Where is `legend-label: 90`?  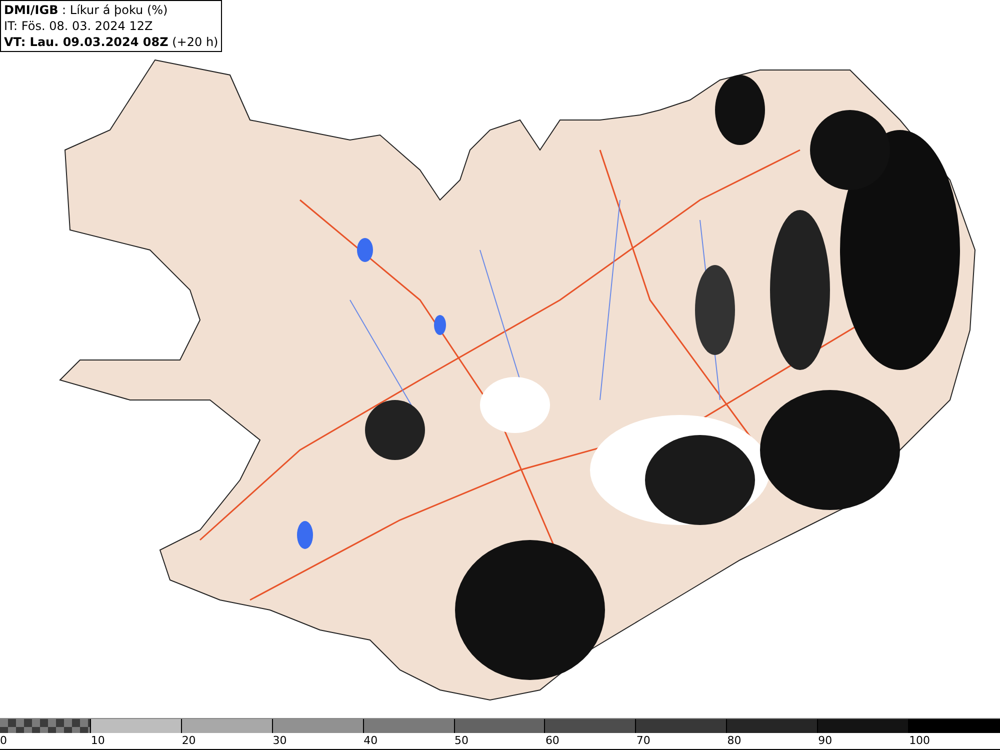 legend-label: 90 is located at coordinates (825, 741).